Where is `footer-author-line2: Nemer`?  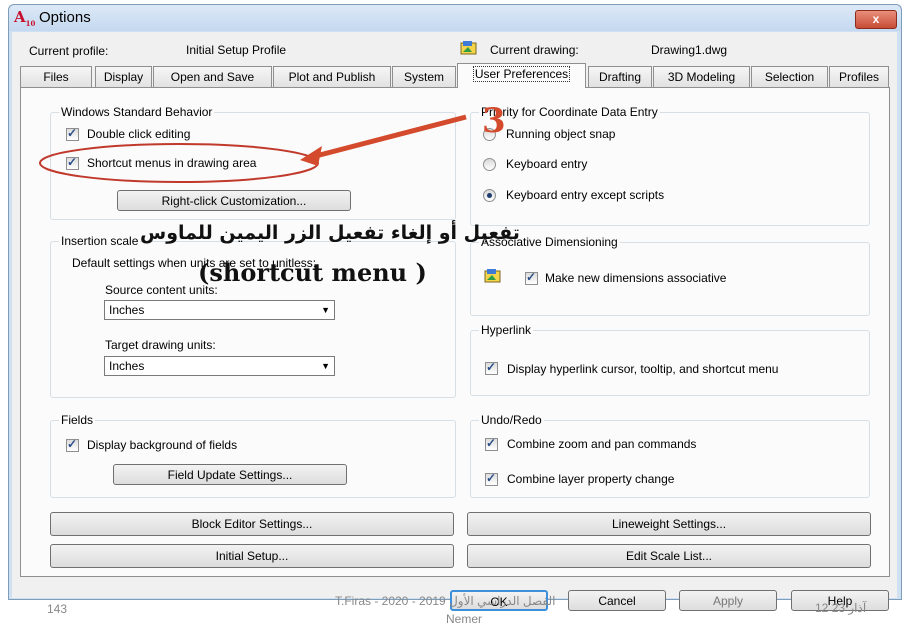
footer-author-line2: Nemer is located at coordinates (464, 619).